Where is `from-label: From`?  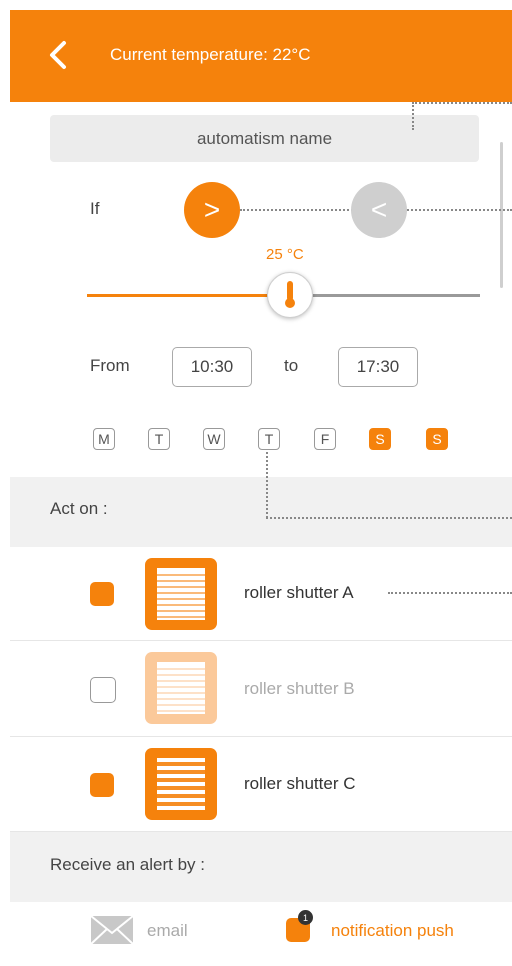
from-label: From is located at coordinates (110, 365).